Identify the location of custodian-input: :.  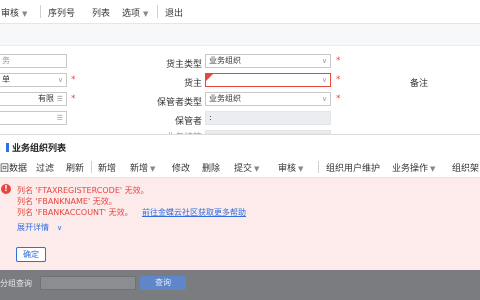
(268, 118).